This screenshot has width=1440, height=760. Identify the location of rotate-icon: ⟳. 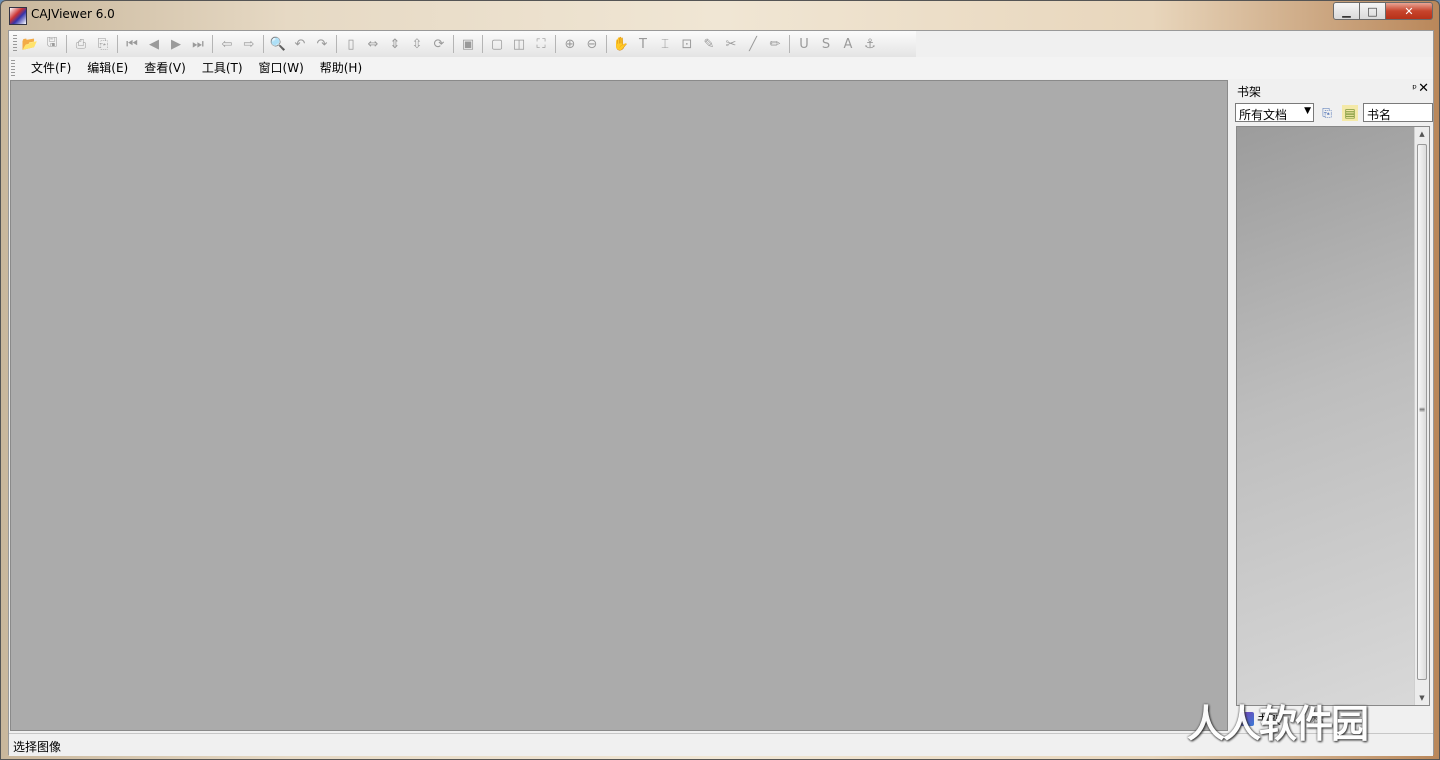
(439, 44).